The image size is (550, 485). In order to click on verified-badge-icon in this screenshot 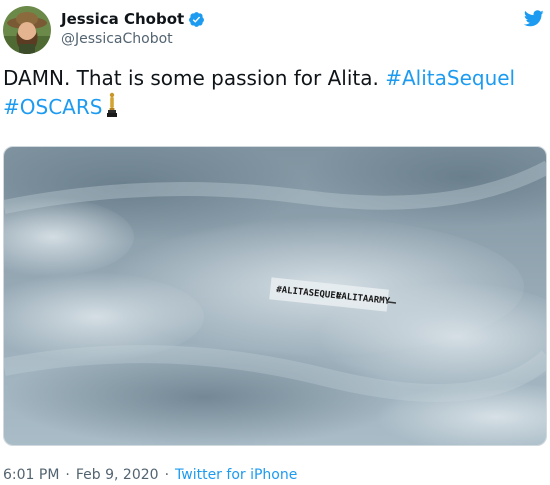, I will do `click(196, 19)`.